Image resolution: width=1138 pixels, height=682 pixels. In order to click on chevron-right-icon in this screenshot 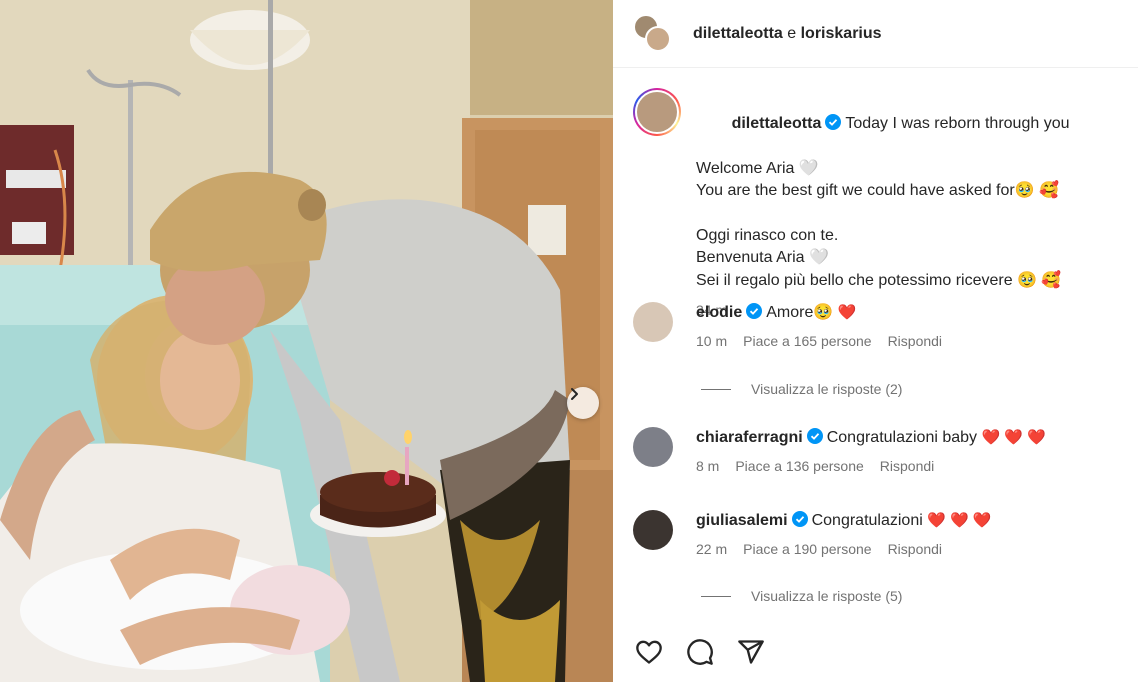, I will do `click(574, 394)`.